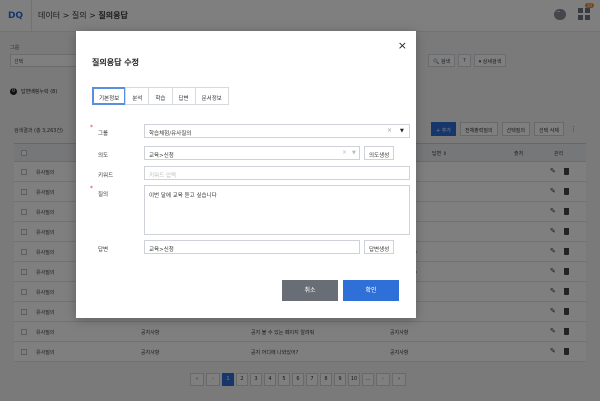 Image resolution: width=600 pixels, height=401 pixels. I want to click on dialog-footer: 취소 확인, so click(340, 290).